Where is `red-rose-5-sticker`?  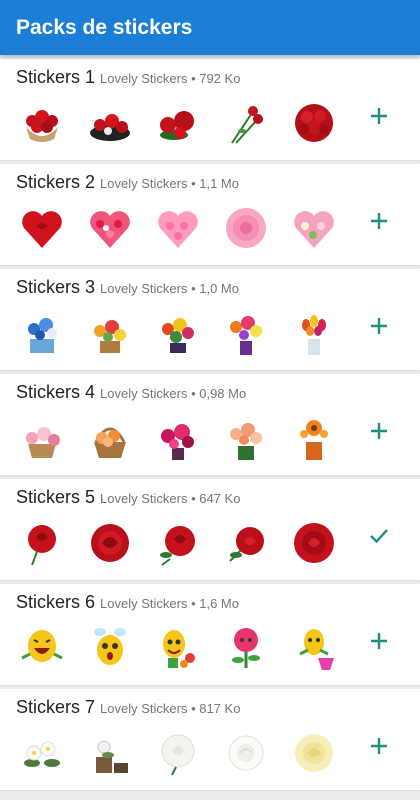
red-rose-5-sticker is located at coordinates (314, 543).